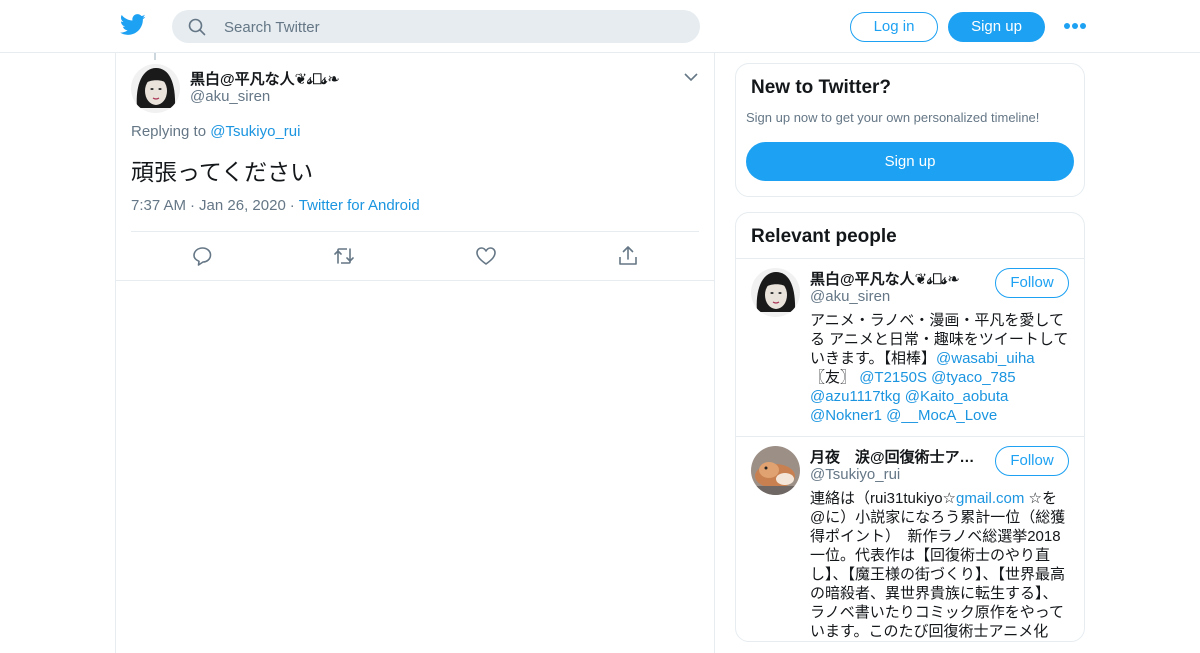 This screenshot has height=653, width=1200. I want to click on chevron-down-icon, so click(691, 77).